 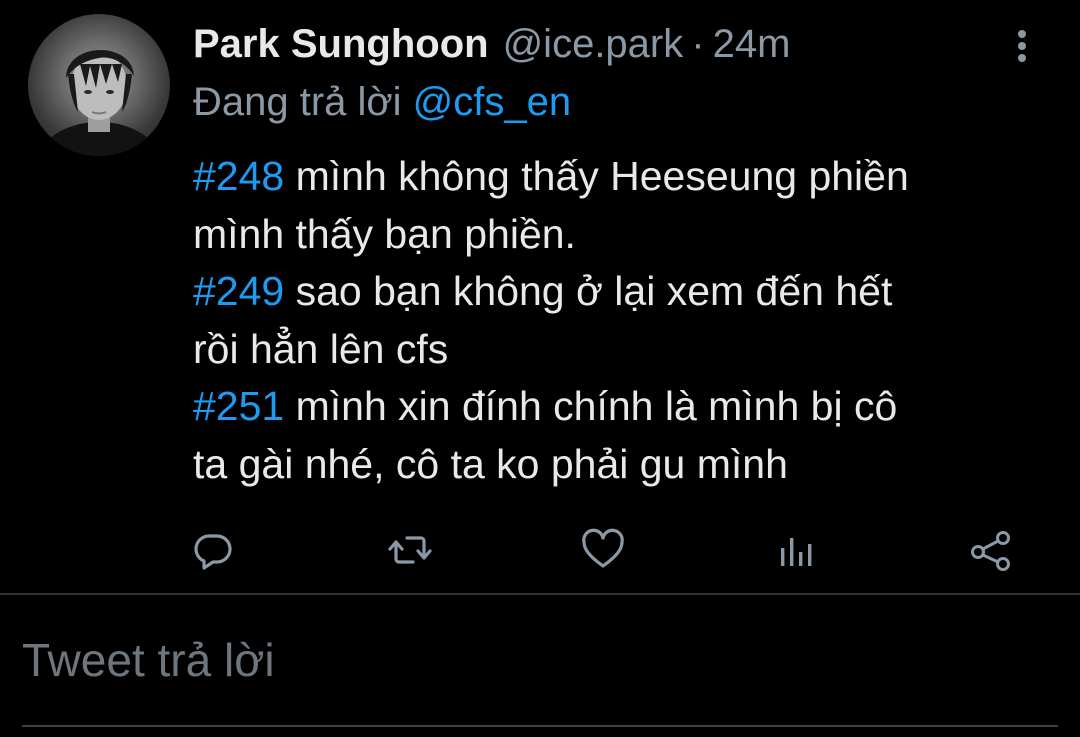 What do you see at coordinates (752, 44) in the screenshot?
I see `timestamp: 24m` at bounding box center [752, 44].